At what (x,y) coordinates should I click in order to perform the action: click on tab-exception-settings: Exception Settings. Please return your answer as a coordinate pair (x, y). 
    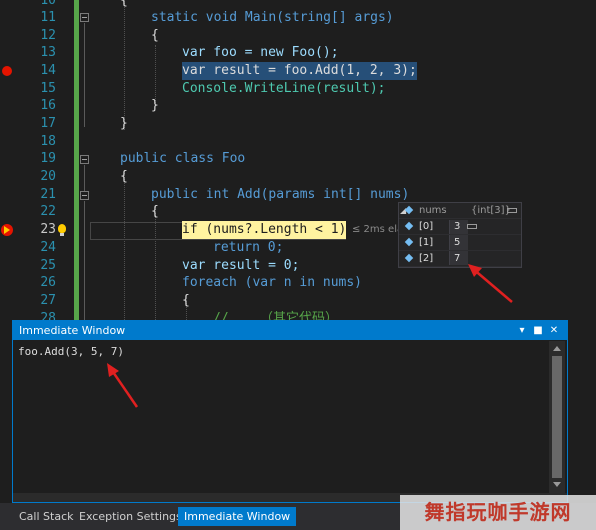
    Looking at the image, I should click on (130, 516).